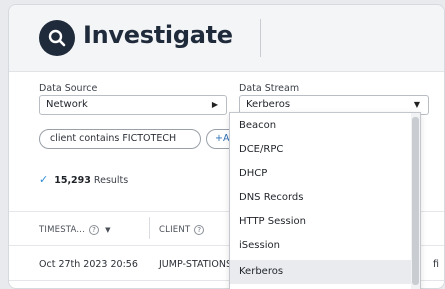 Image resolution: width=445 pixels, height=289 pixels. Describe the element at coordinates (321, 174) in the screenshot. I see `dropdown-option: DHCP` at that location.